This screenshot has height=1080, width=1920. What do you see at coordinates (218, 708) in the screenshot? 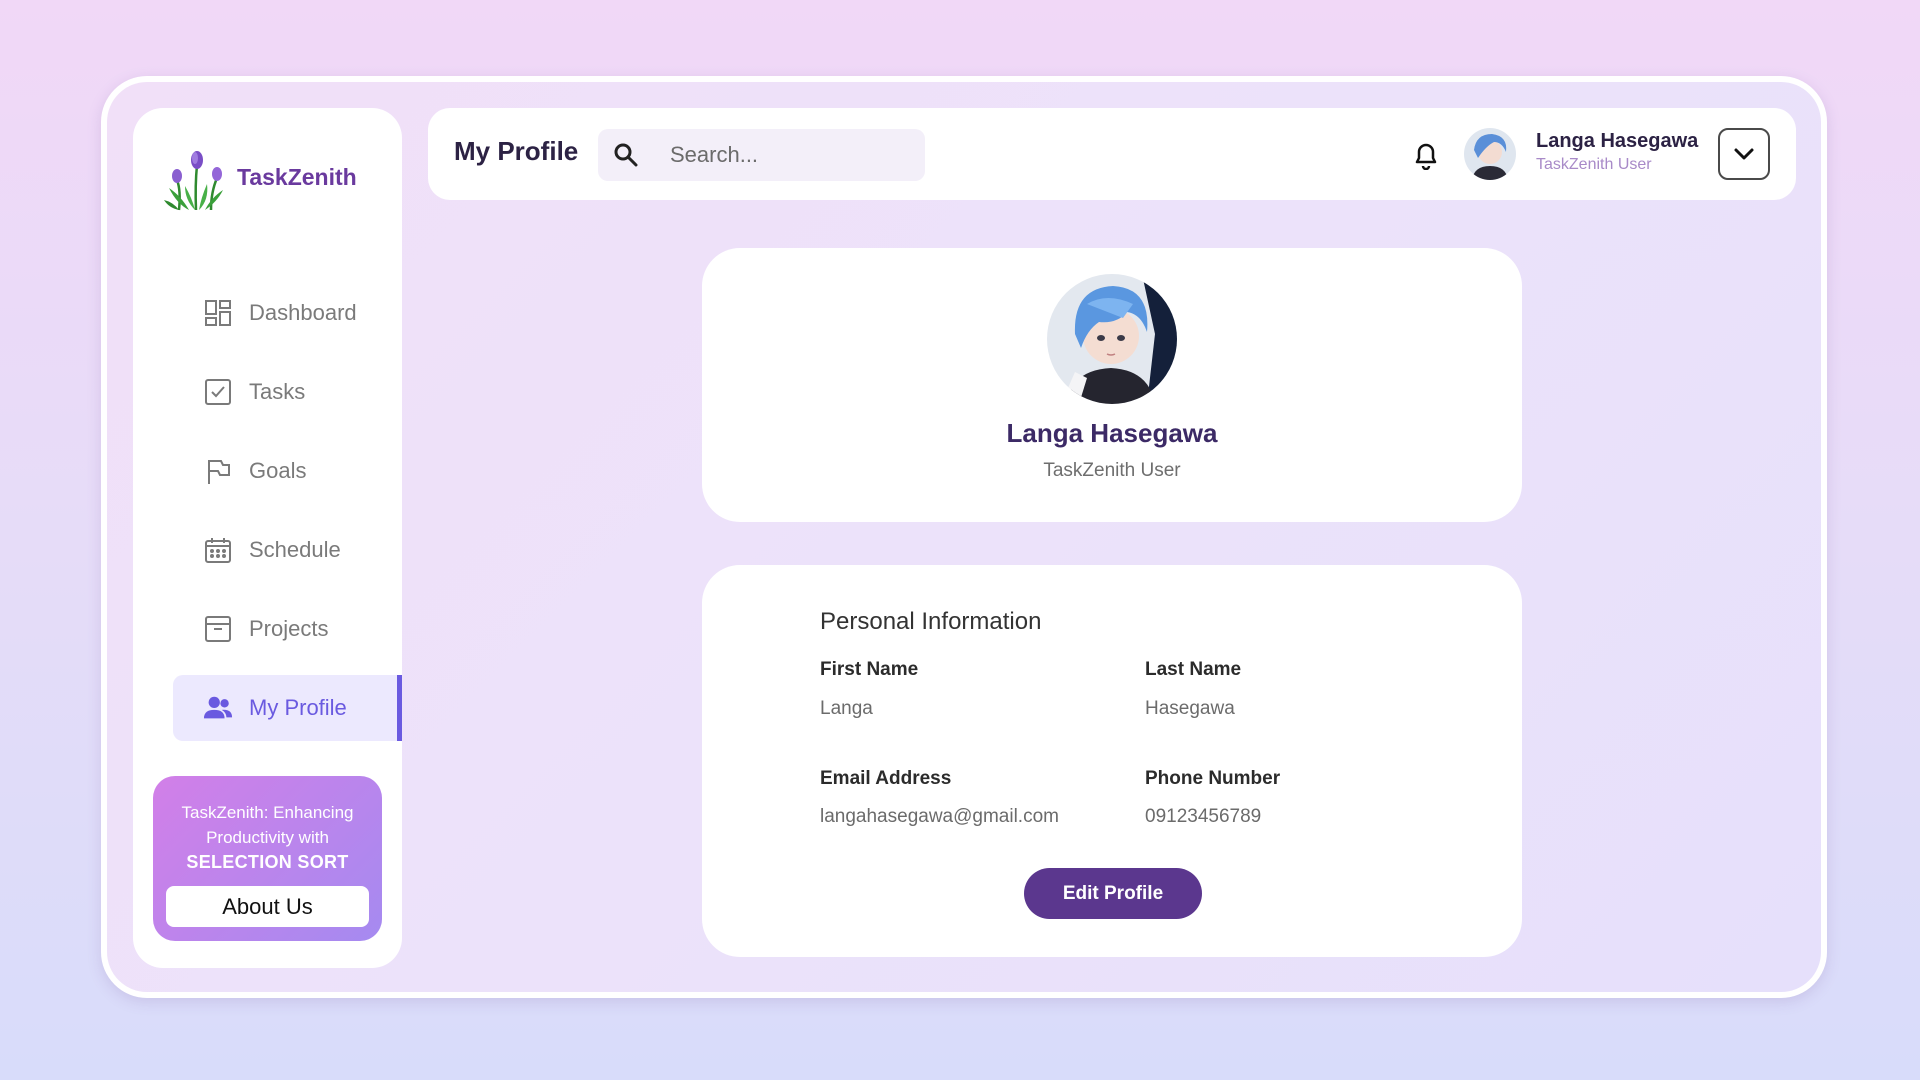
I see `users-icon` at bounding box center [218, 708].